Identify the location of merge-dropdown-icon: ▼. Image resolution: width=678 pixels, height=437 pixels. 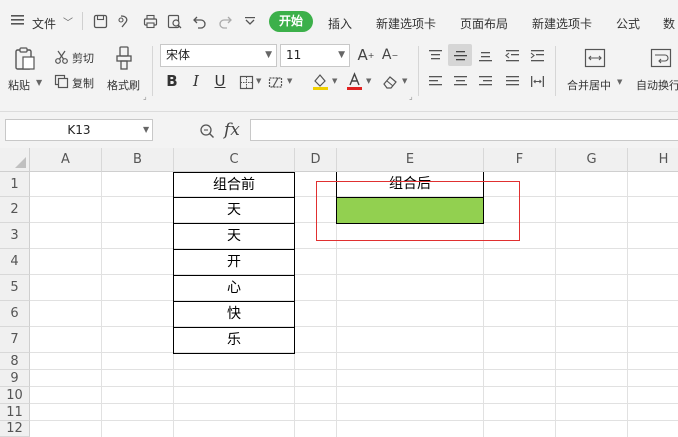
(619, 82).